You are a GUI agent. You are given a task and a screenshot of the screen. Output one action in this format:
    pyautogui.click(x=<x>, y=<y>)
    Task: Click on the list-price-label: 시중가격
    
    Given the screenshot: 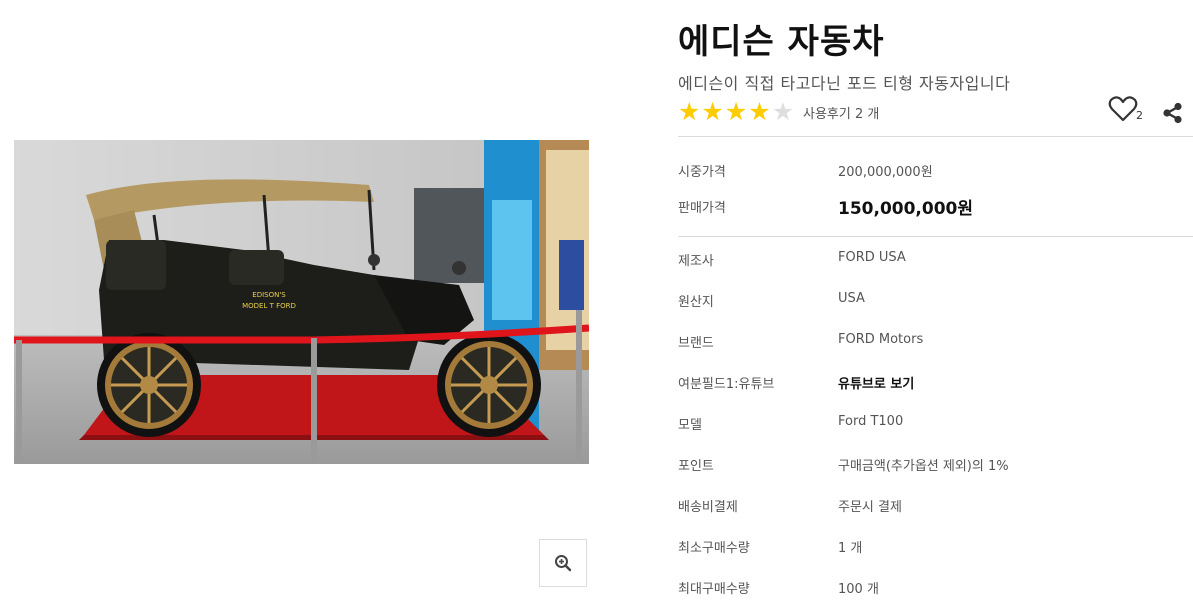 What is the action you would take?
    pyautogui.click(x=702, y=172)
    